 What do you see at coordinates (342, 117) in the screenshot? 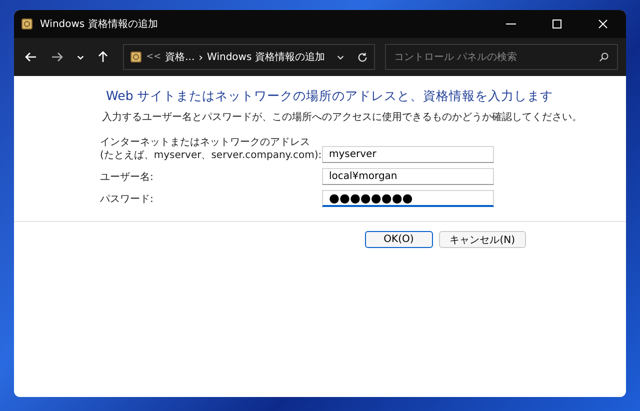
I see `form-description: 入力するユーザー名とパスワードが、この場所へのアクセスに使用できるものかどうか確認してください。` at bounding box center [342, 117].